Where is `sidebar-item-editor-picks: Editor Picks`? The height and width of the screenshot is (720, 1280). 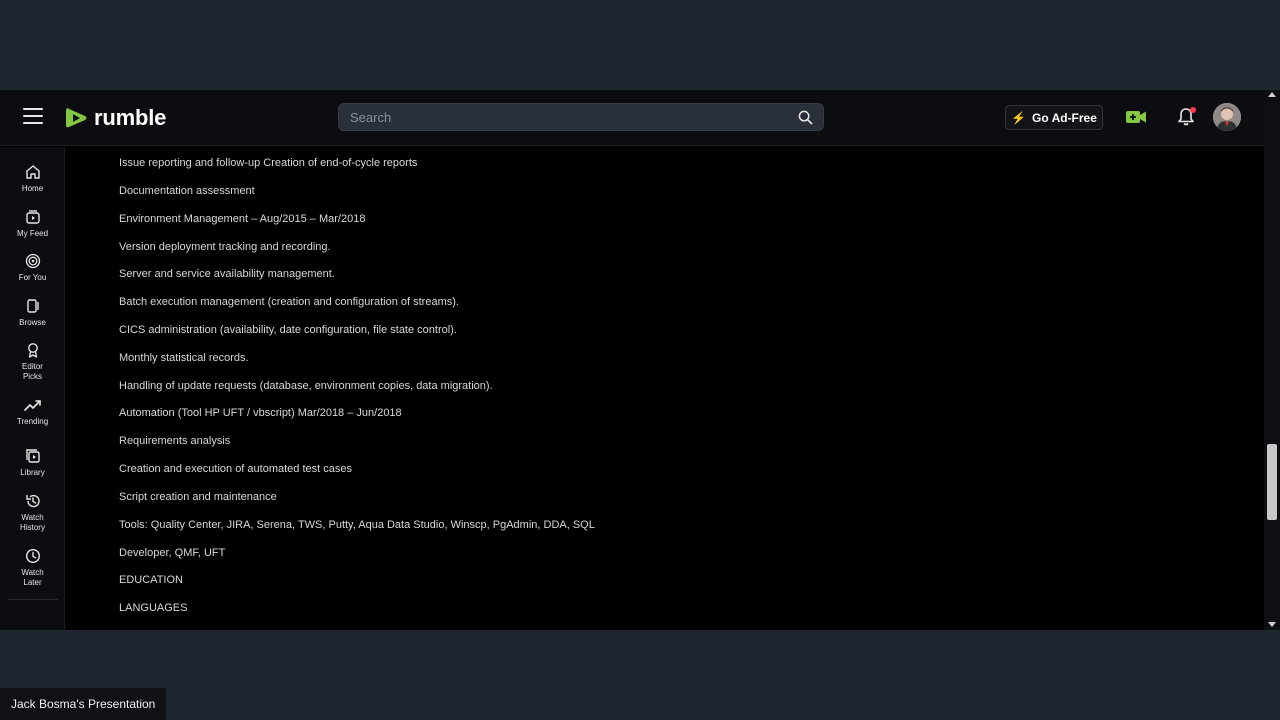 sidebar-item-editor-picks: Editor Picks is located at coordinates (32, 362).